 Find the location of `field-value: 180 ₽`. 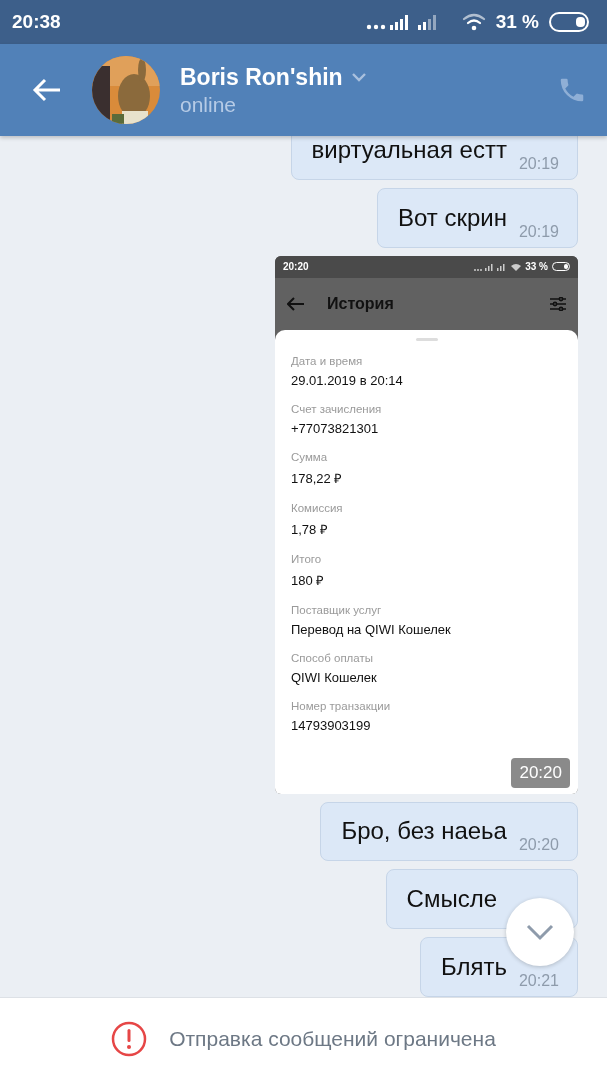

field-value: 180 ₽ is located at coordinates (308, 580).